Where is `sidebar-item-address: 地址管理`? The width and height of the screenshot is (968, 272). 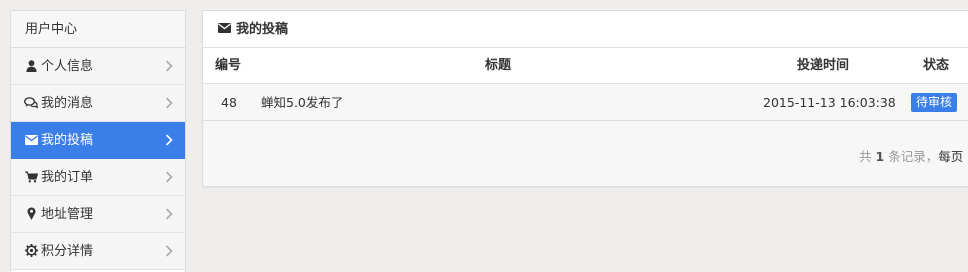
sidebar-item-address: 地址管理 is located at coordinates (98, 214).